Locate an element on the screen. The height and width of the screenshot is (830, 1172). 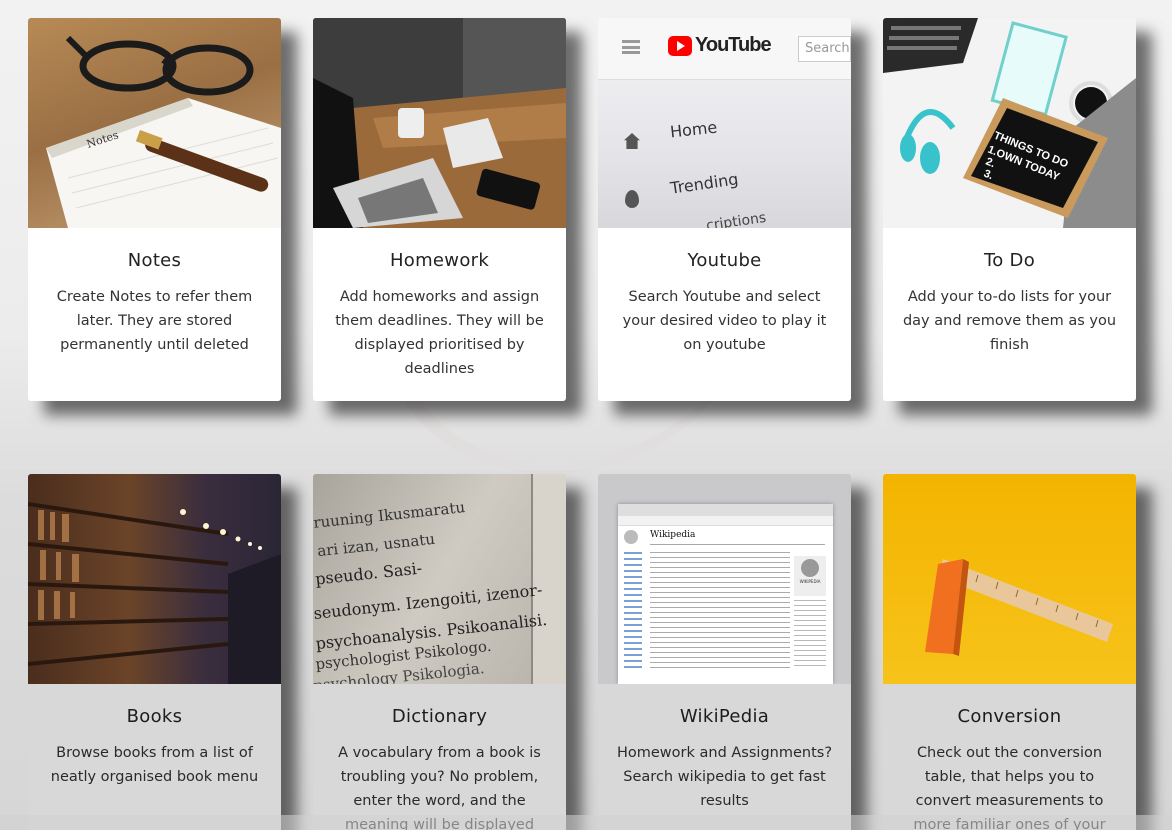
wiki-article-heading: Wikipedia is located at coordinates (673, 535).